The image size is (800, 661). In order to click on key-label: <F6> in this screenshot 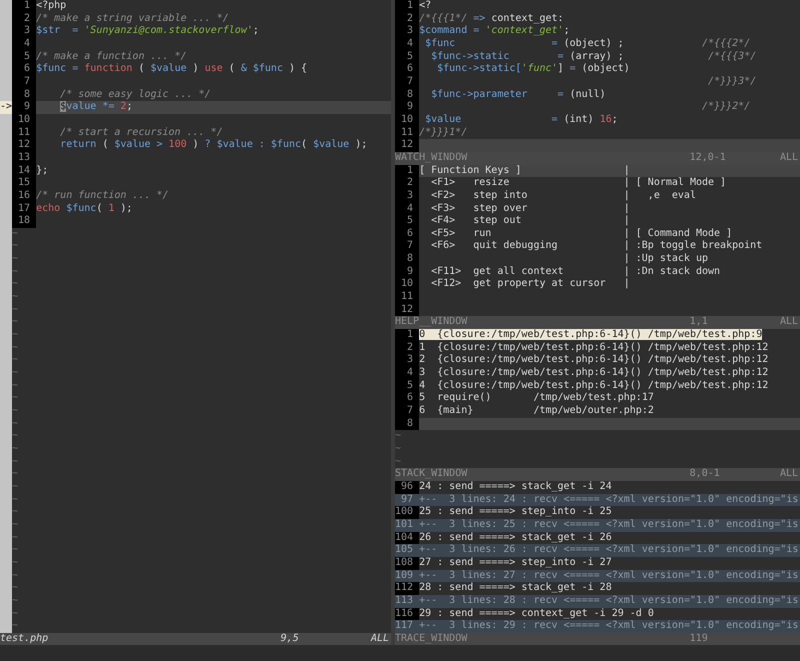, I will do `click(443, 246)`.